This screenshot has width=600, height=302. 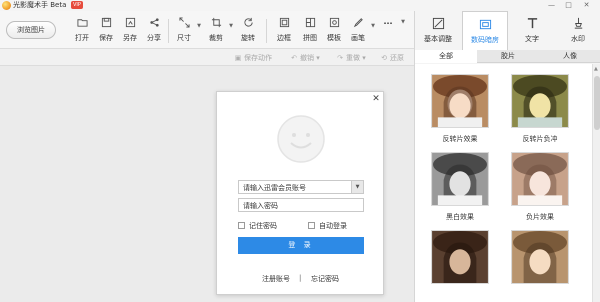 I want to click on subtab-all: 全部, so click(x=446, y=56).